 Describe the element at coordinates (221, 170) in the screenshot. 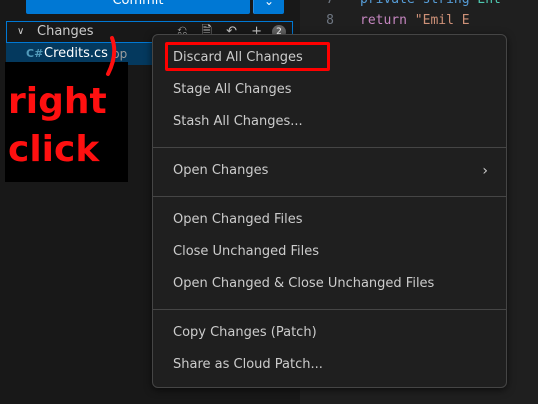

I see `menu-item-label: Open Changes` at that location.